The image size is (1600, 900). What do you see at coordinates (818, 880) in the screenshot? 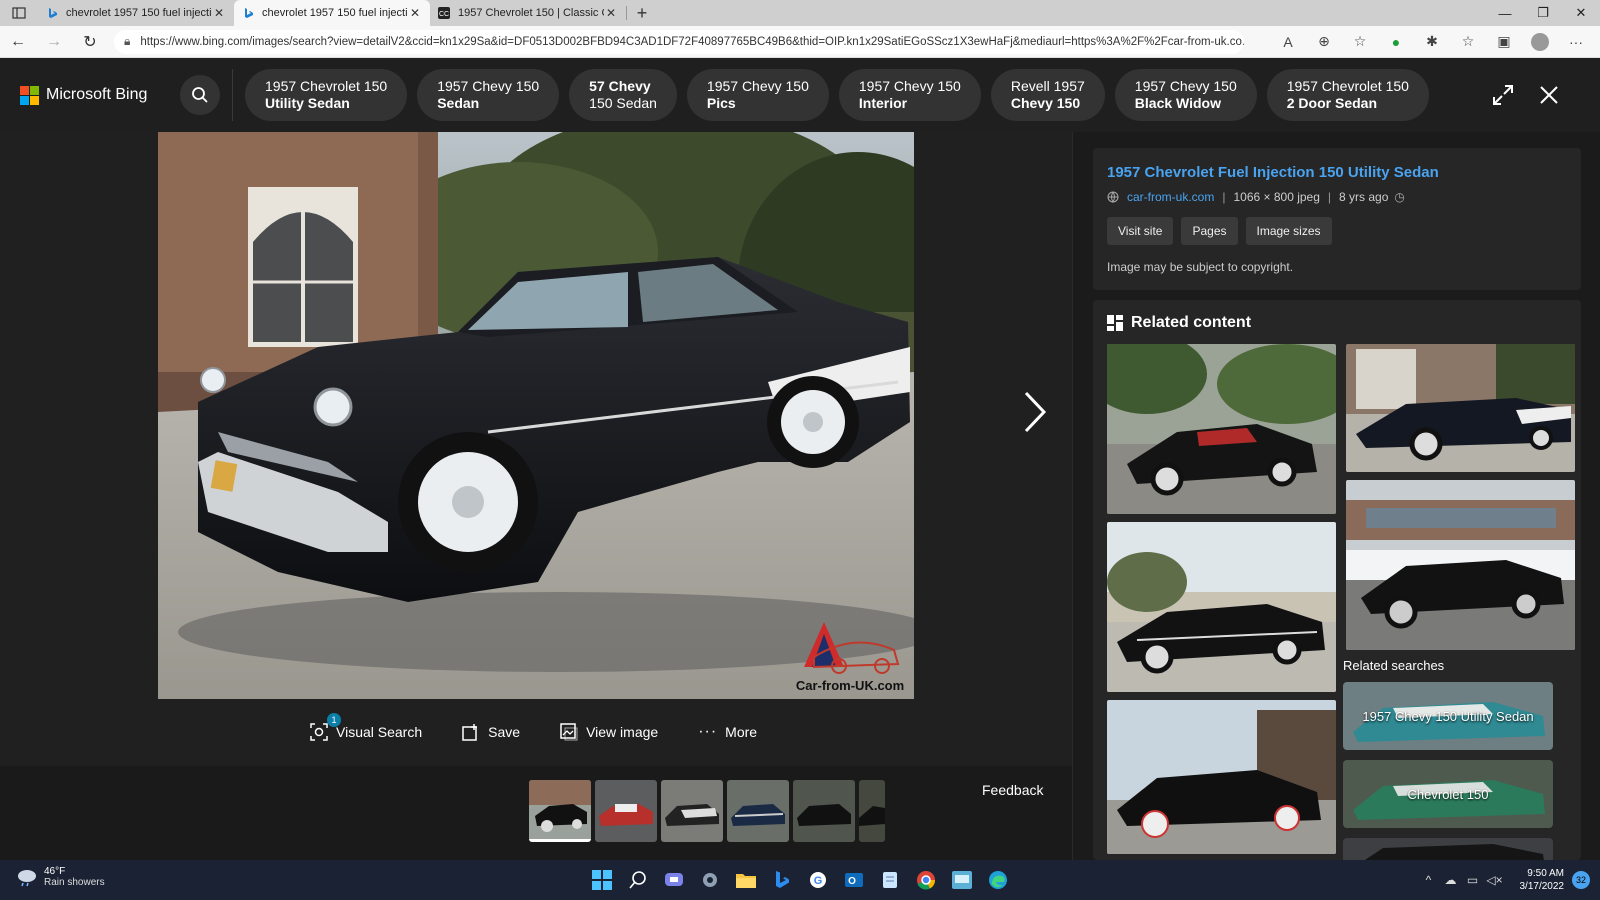
I see `google-app-button: G` at bounding box center [818, 880].